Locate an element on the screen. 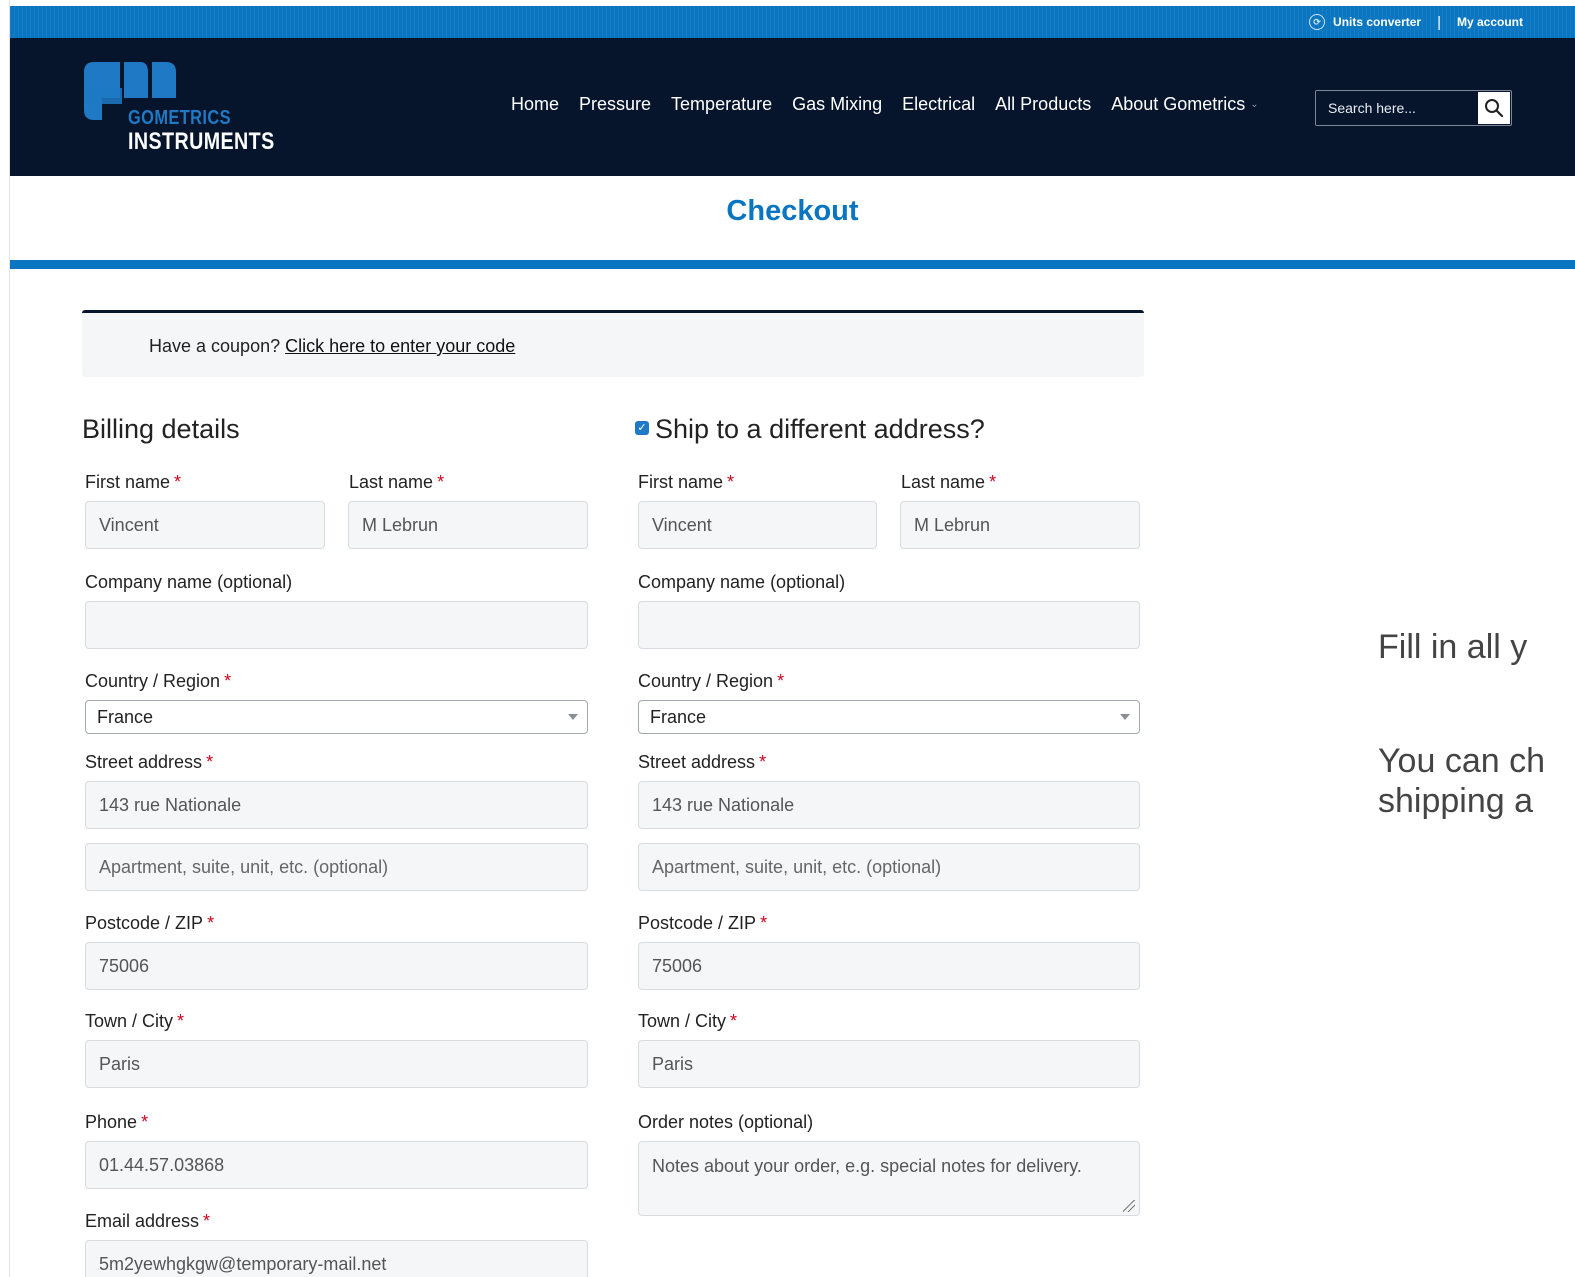 The height and width of the screenshot is (1277, 1575). shipping-apartment-field: Apartment, suite, unit, etc. (optional) is located at coordinates (889, 867).